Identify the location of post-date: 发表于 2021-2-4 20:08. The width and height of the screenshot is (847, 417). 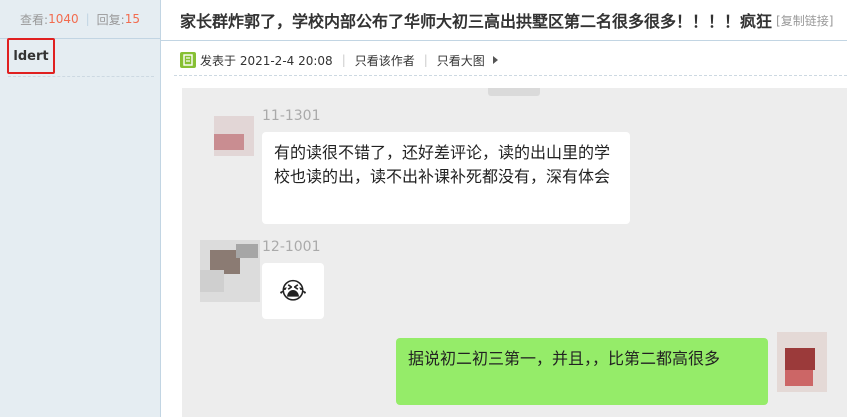
(266, 60).